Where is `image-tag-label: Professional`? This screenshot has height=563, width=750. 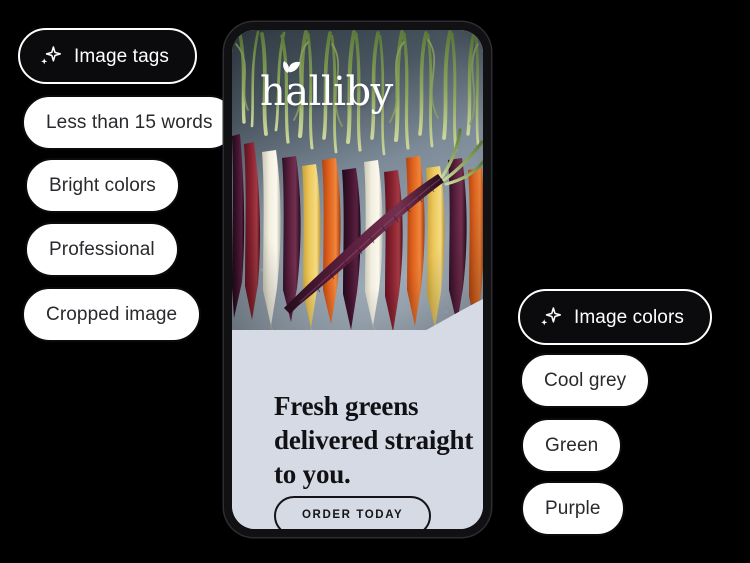
image-tag-label: Professional is located at coordinates (102, 249).